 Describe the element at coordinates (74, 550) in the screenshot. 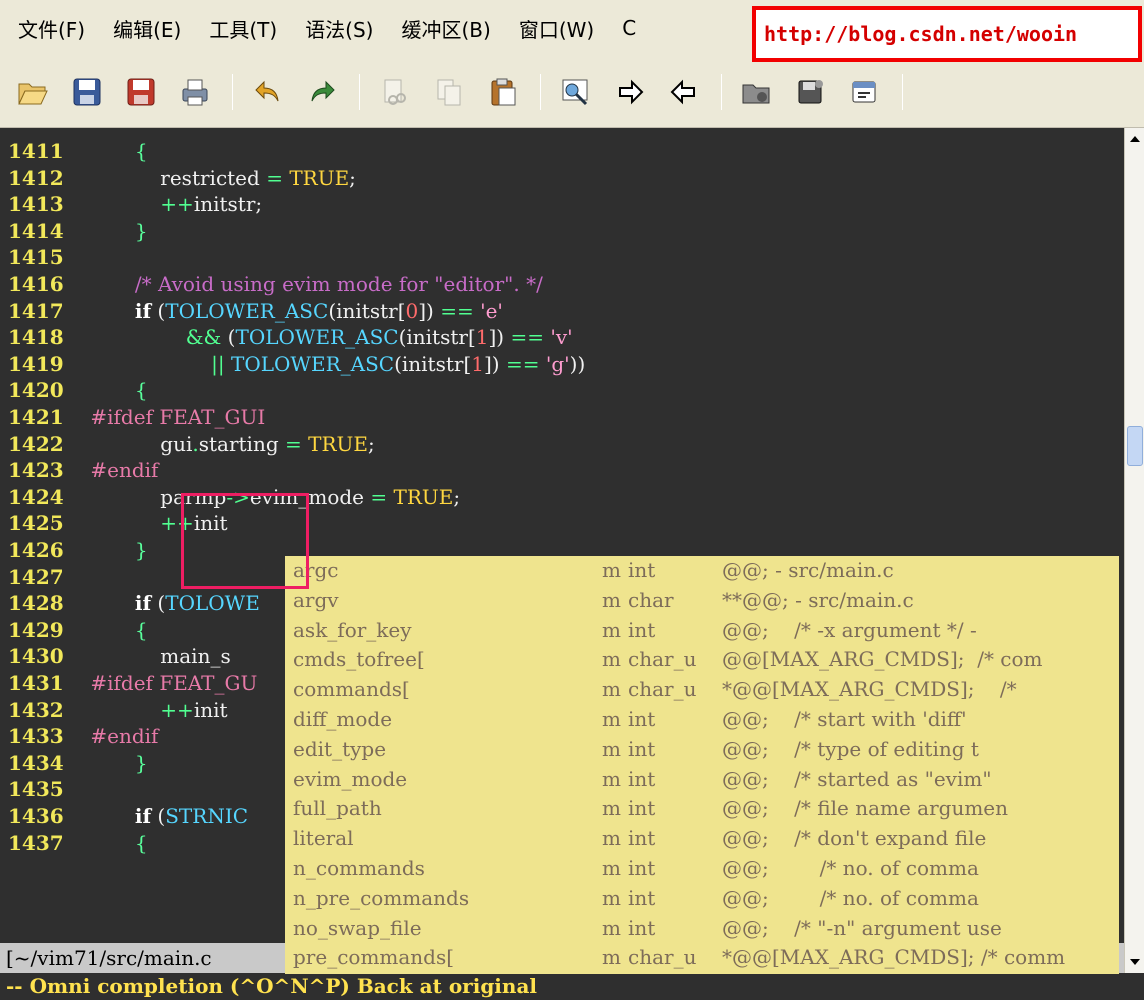

I see `code-line: 1426 }` at that location.